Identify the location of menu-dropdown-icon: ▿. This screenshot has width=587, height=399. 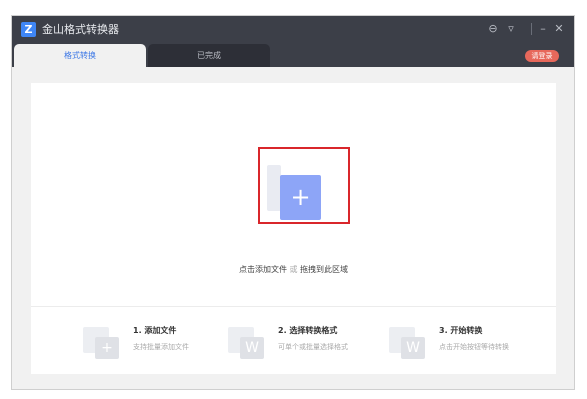
(511, 29).